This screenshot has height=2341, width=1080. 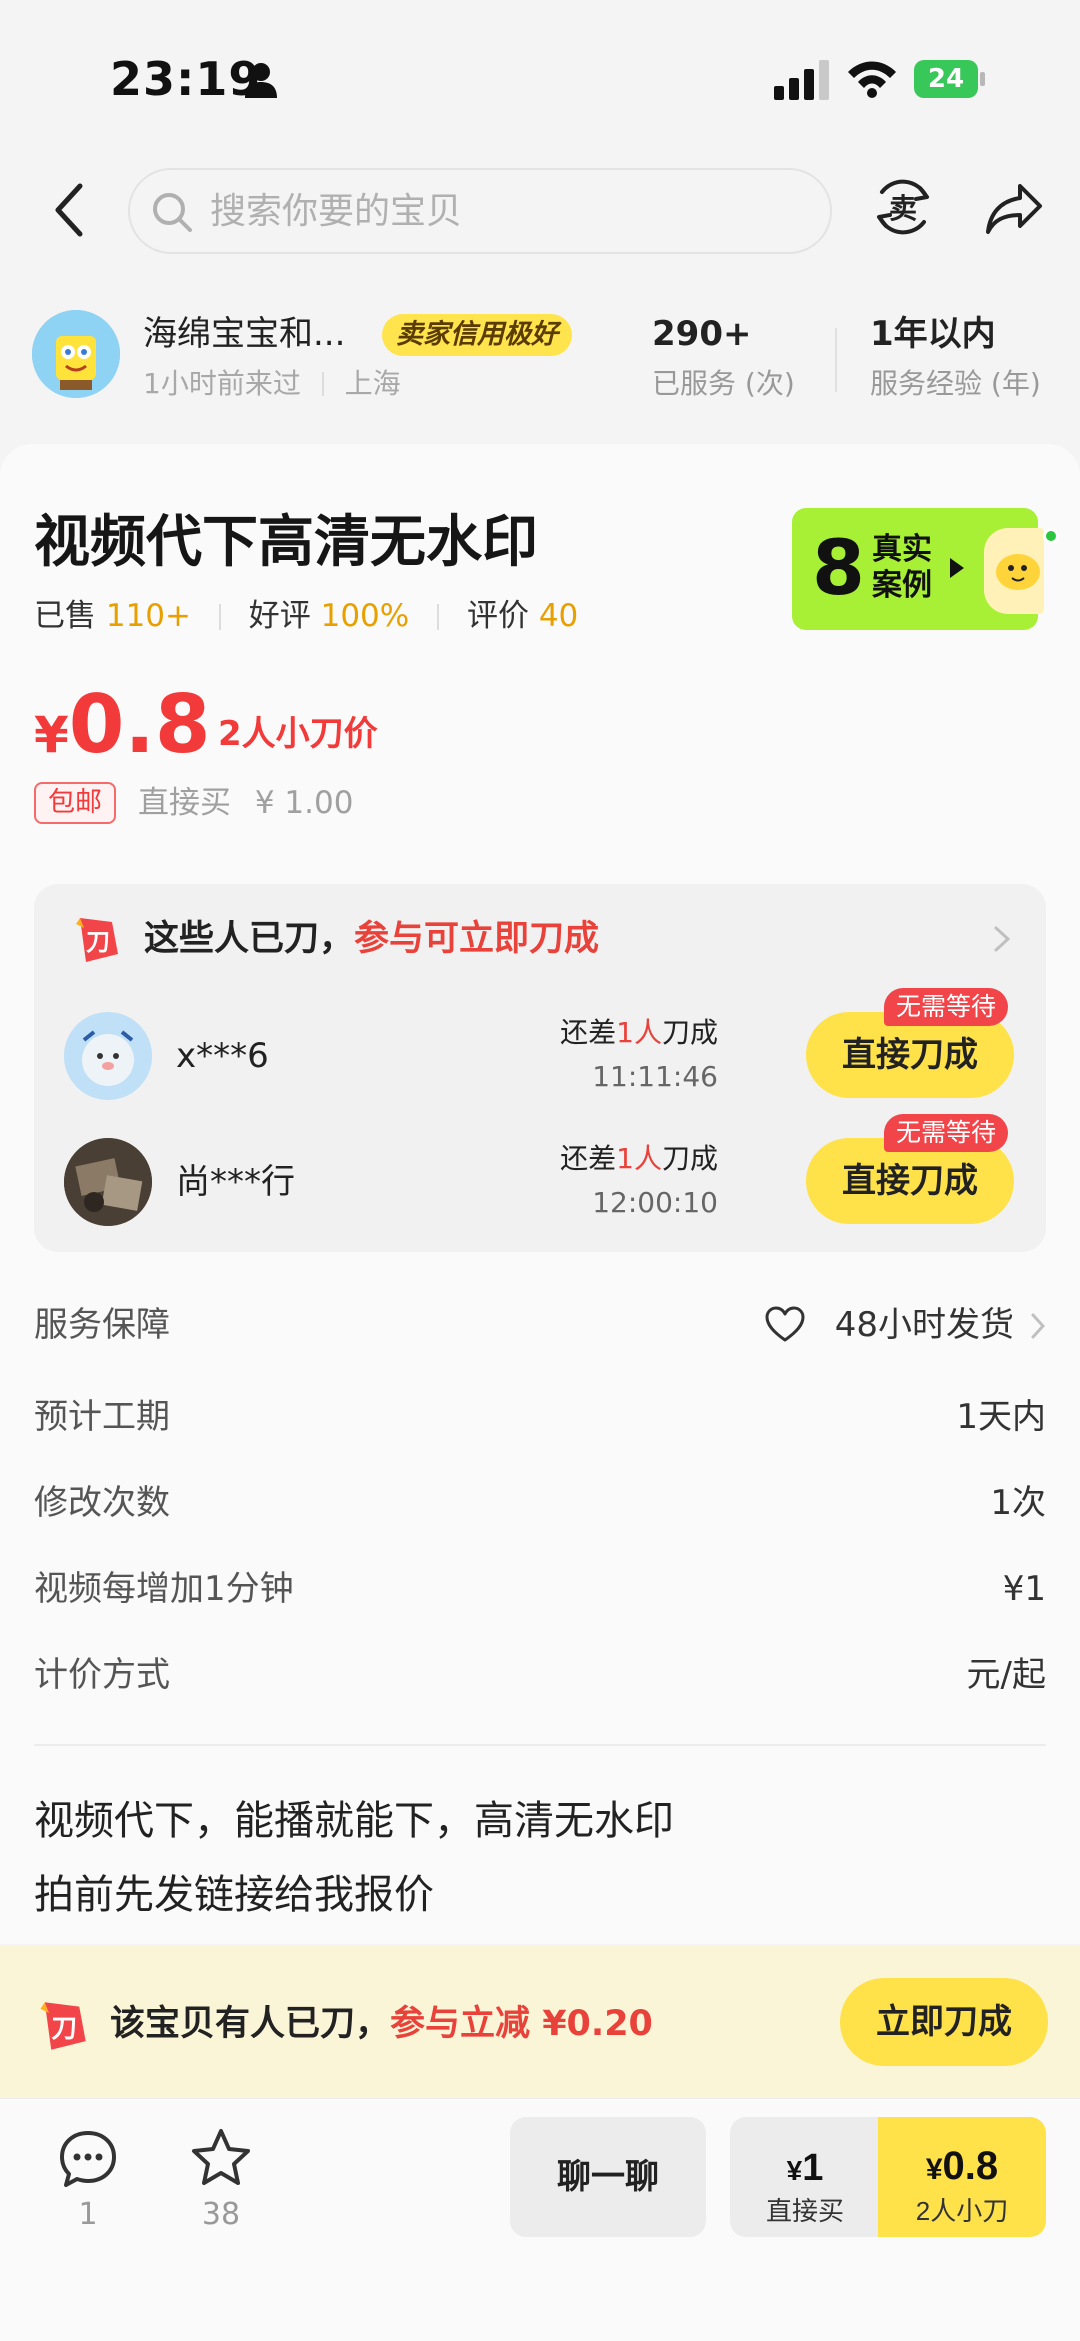 I want to click on countdown-timer: 11:11:46, so click(x=655, y=1076).